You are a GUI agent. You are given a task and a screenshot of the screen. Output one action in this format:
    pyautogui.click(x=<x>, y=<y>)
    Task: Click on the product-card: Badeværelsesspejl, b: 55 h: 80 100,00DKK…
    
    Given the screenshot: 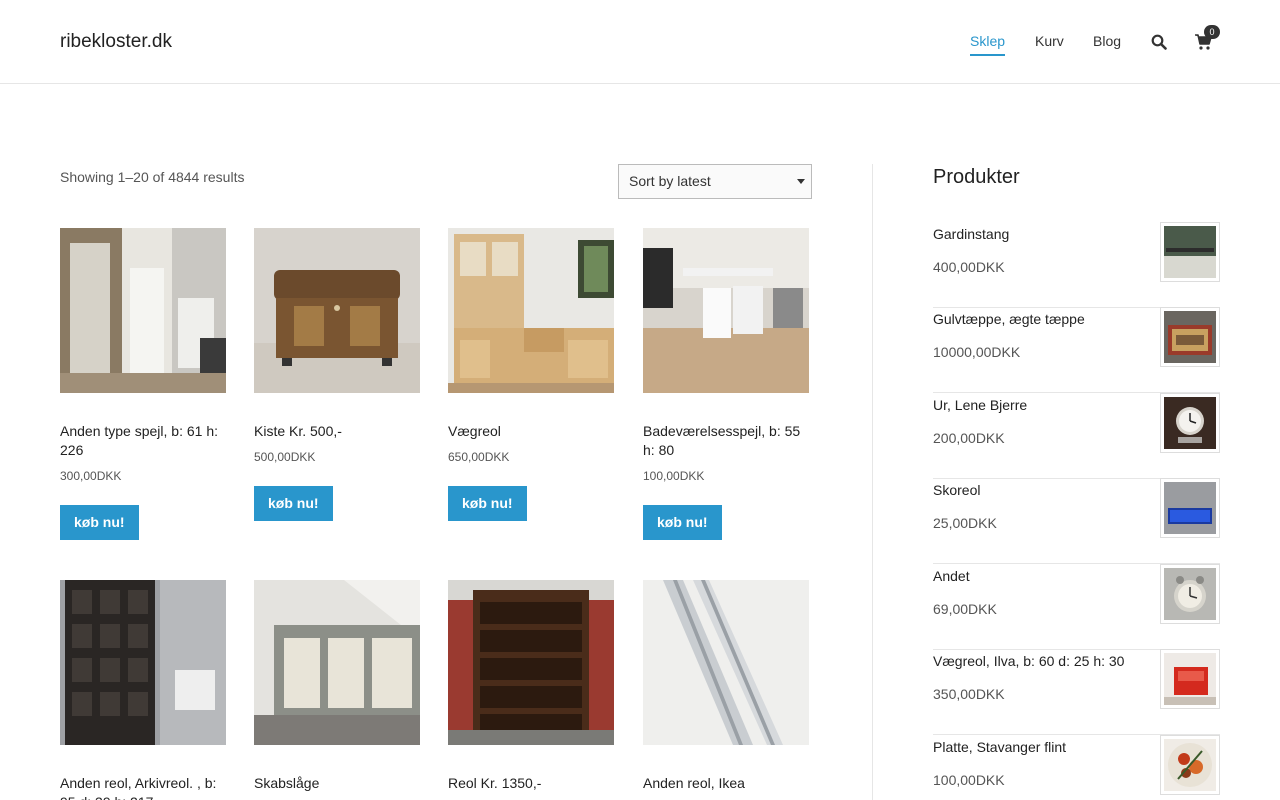 What is the action you would take?
    pyautogui.click(x=726, y=384)
    